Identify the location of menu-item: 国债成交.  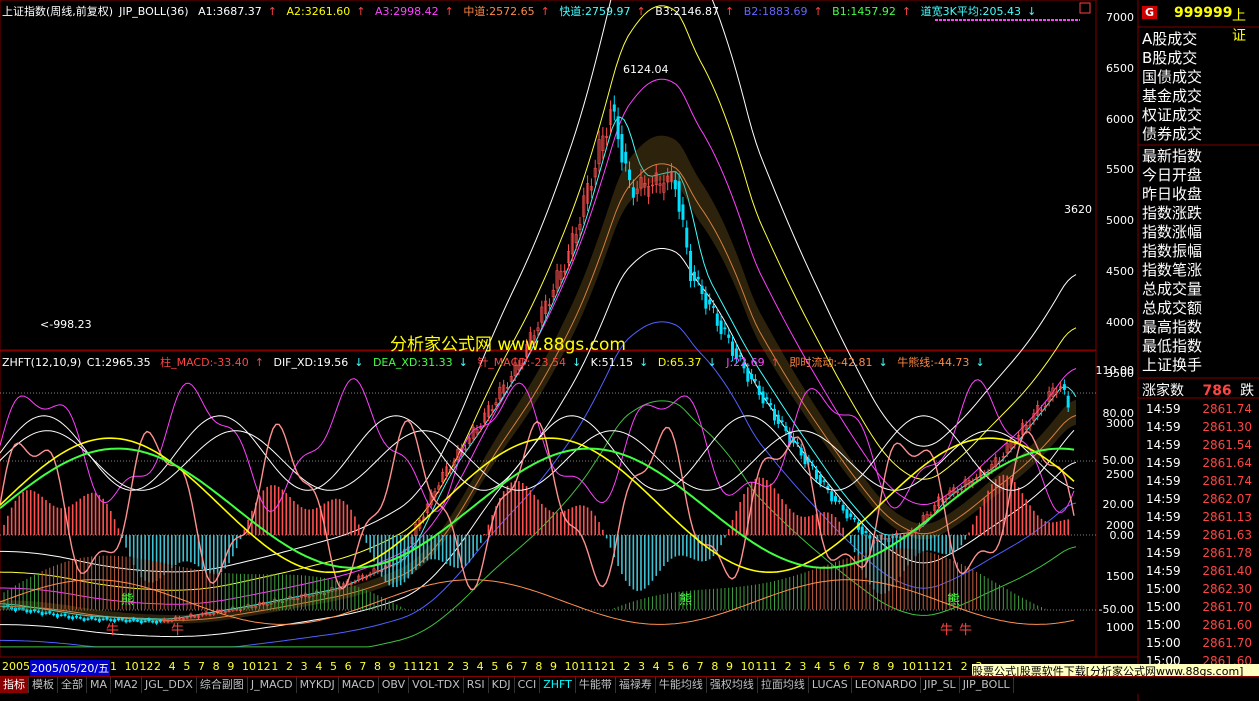
(1172, 77).